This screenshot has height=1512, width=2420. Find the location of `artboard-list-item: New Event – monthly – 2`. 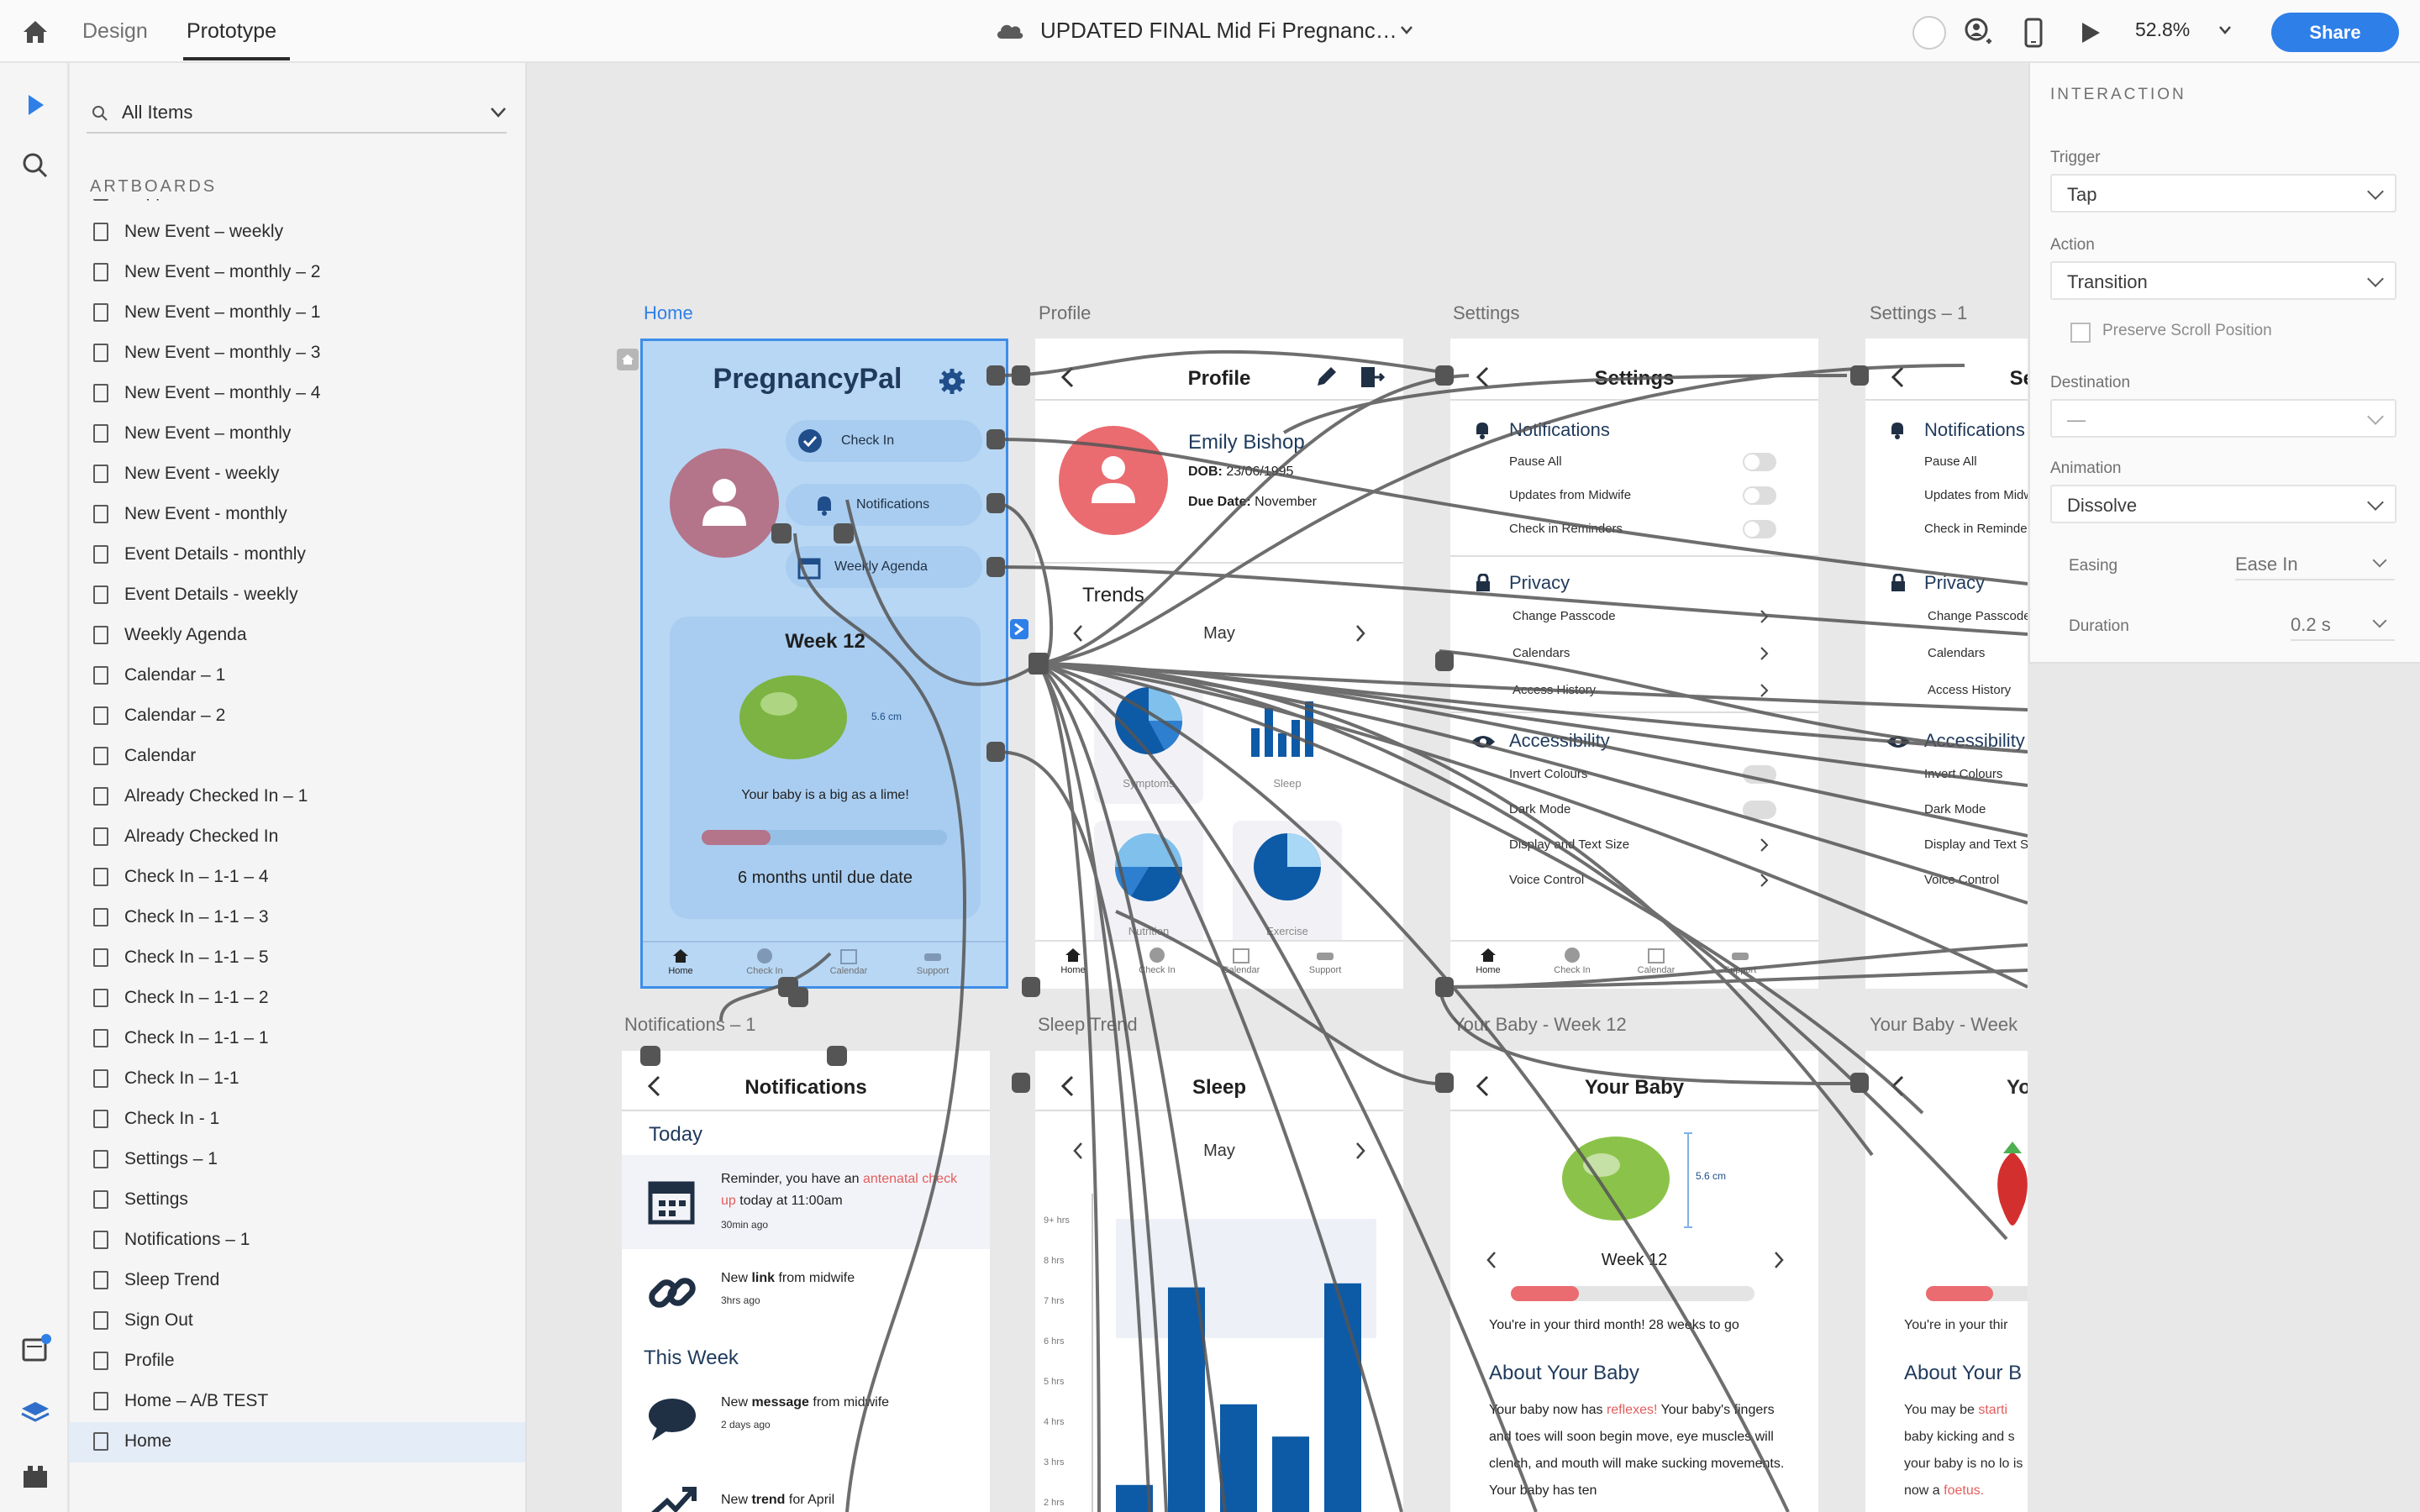

artboard-list-item: New Event – monthly – 2 is located at coordinates (298, 273).